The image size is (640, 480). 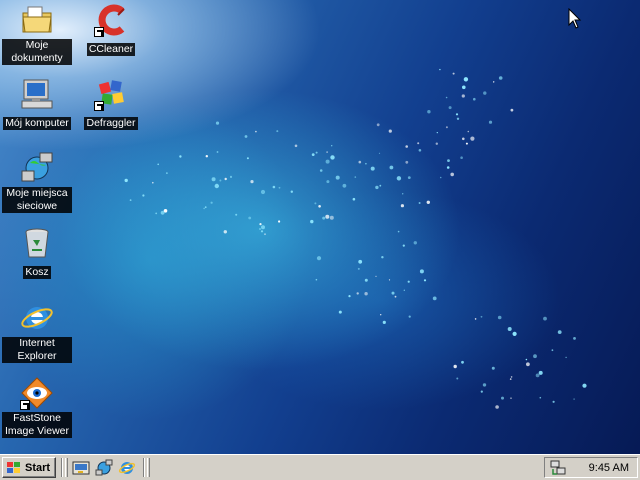 What do you see at coordinates (37, 123) in the screenshot?
I see `desktop-icon-label: Mój komputer` at bounding box center [37, 123].